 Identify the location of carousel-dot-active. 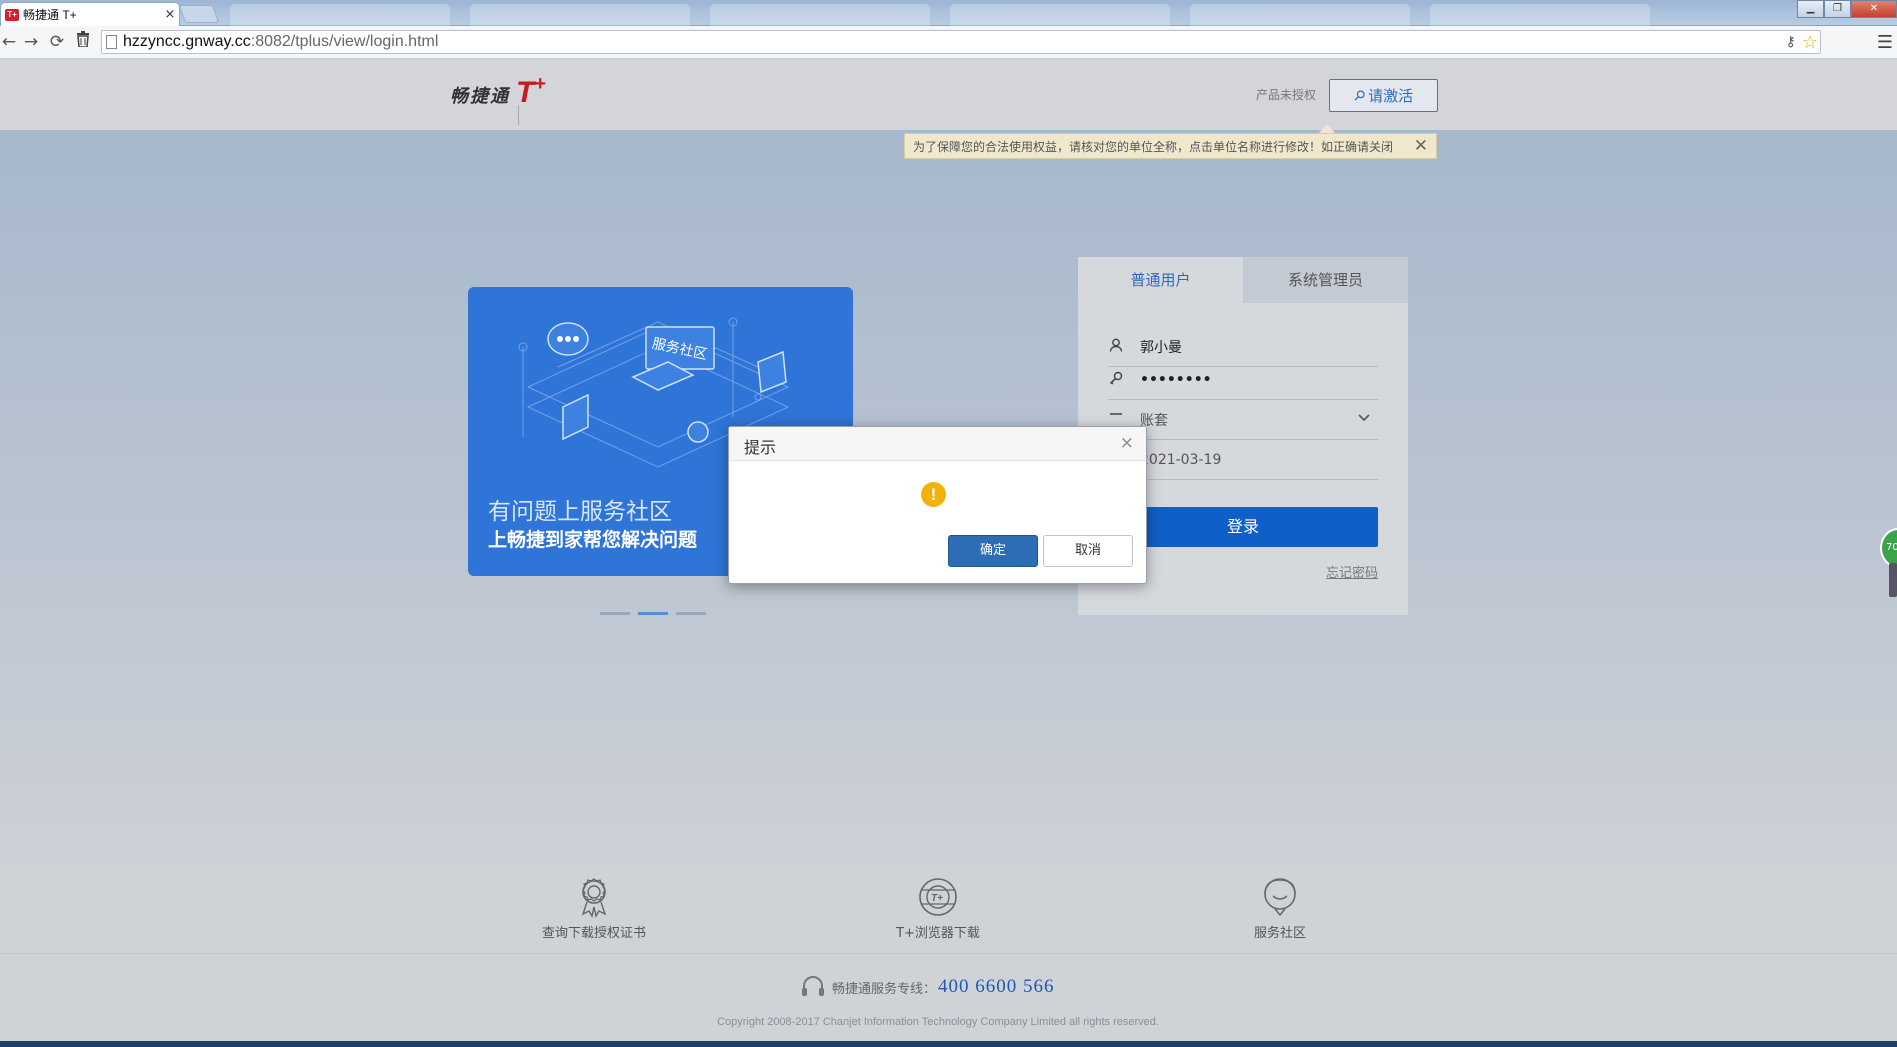
(653, 613).